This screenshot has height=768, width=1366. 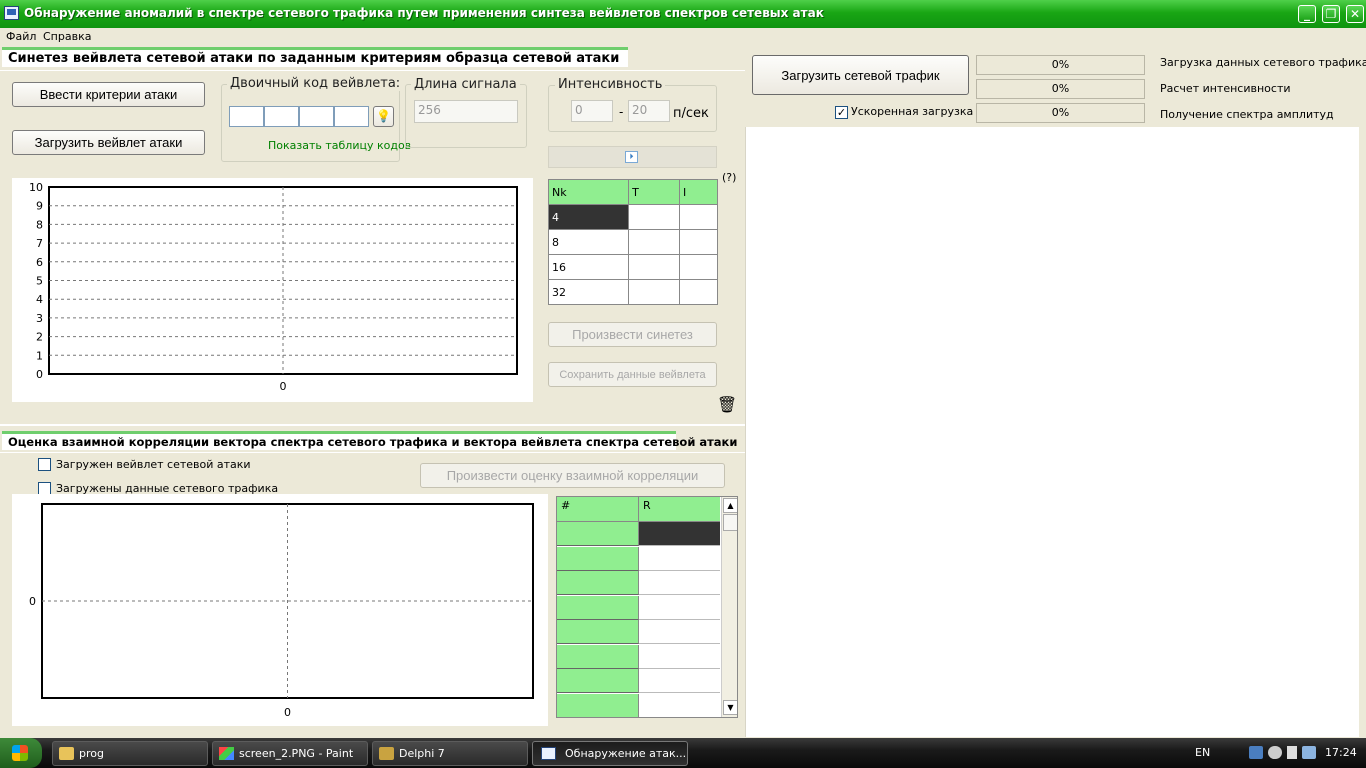 I want to click on menu-help: Справка, so click(x=67, y=36).